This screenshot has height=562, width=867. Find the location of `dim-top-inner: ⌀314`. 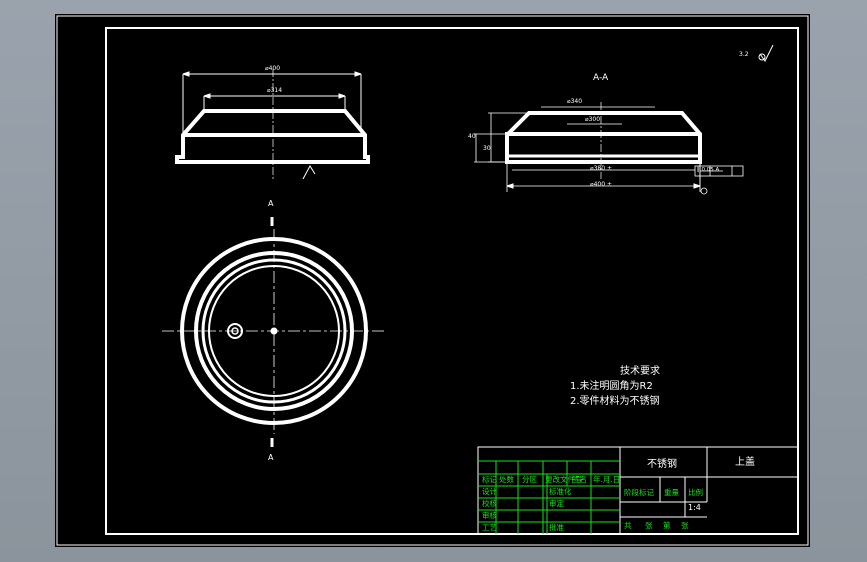

dim-top-inner: ⌀314 is located at coordinates (275, 90).